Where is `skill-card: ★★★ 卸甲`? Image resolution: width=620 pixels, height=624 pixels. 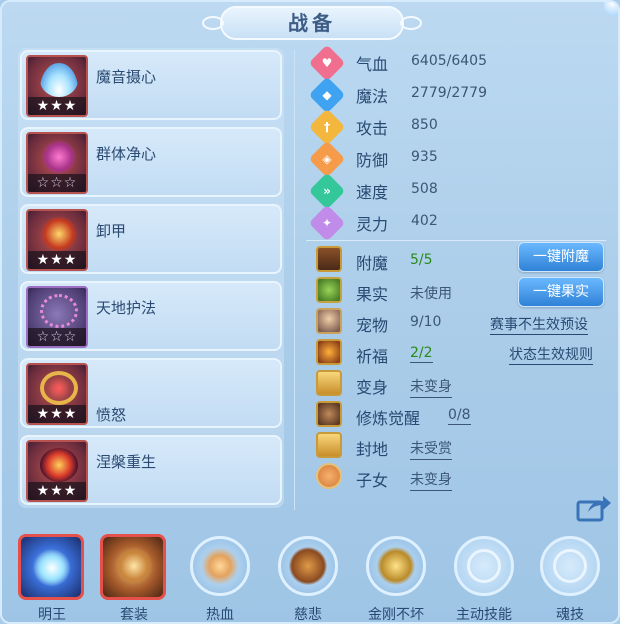
skill-card: ★★★ 卸甲 is located at coordinates (151, 239).